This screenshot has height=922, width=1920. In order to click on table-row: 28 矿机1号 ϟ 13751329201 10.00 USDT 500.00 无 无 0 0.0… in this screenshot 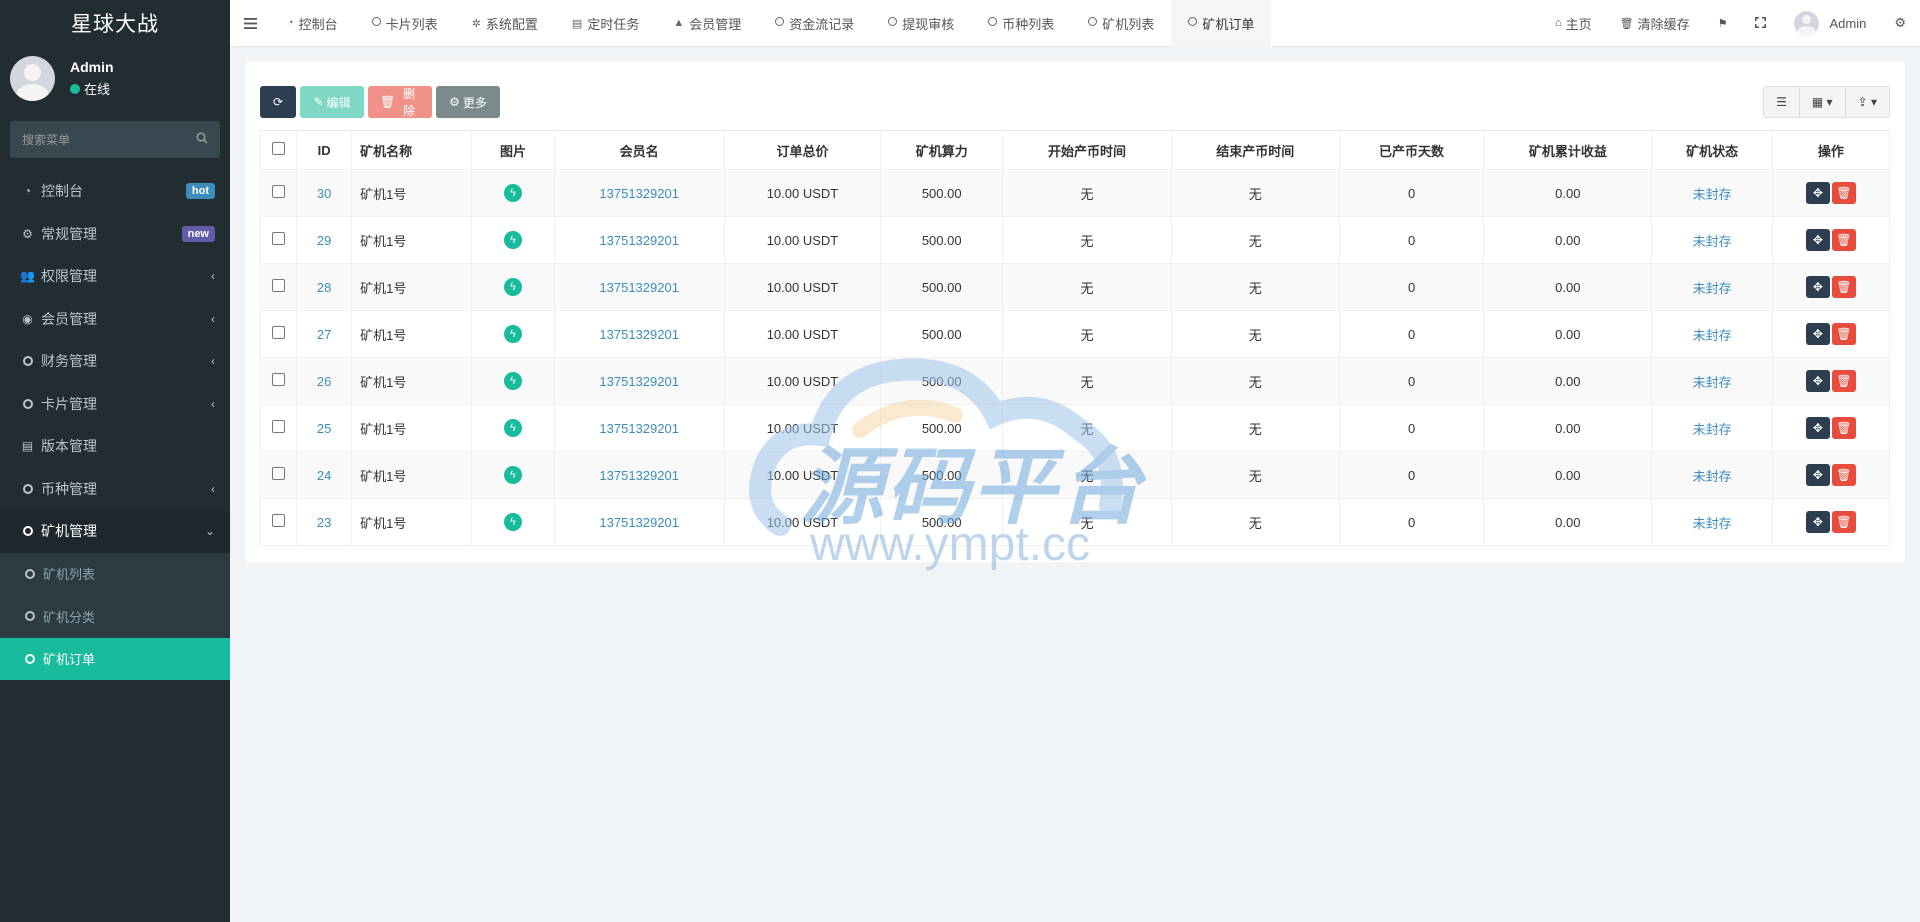, I will do `click(1075, 287)`.